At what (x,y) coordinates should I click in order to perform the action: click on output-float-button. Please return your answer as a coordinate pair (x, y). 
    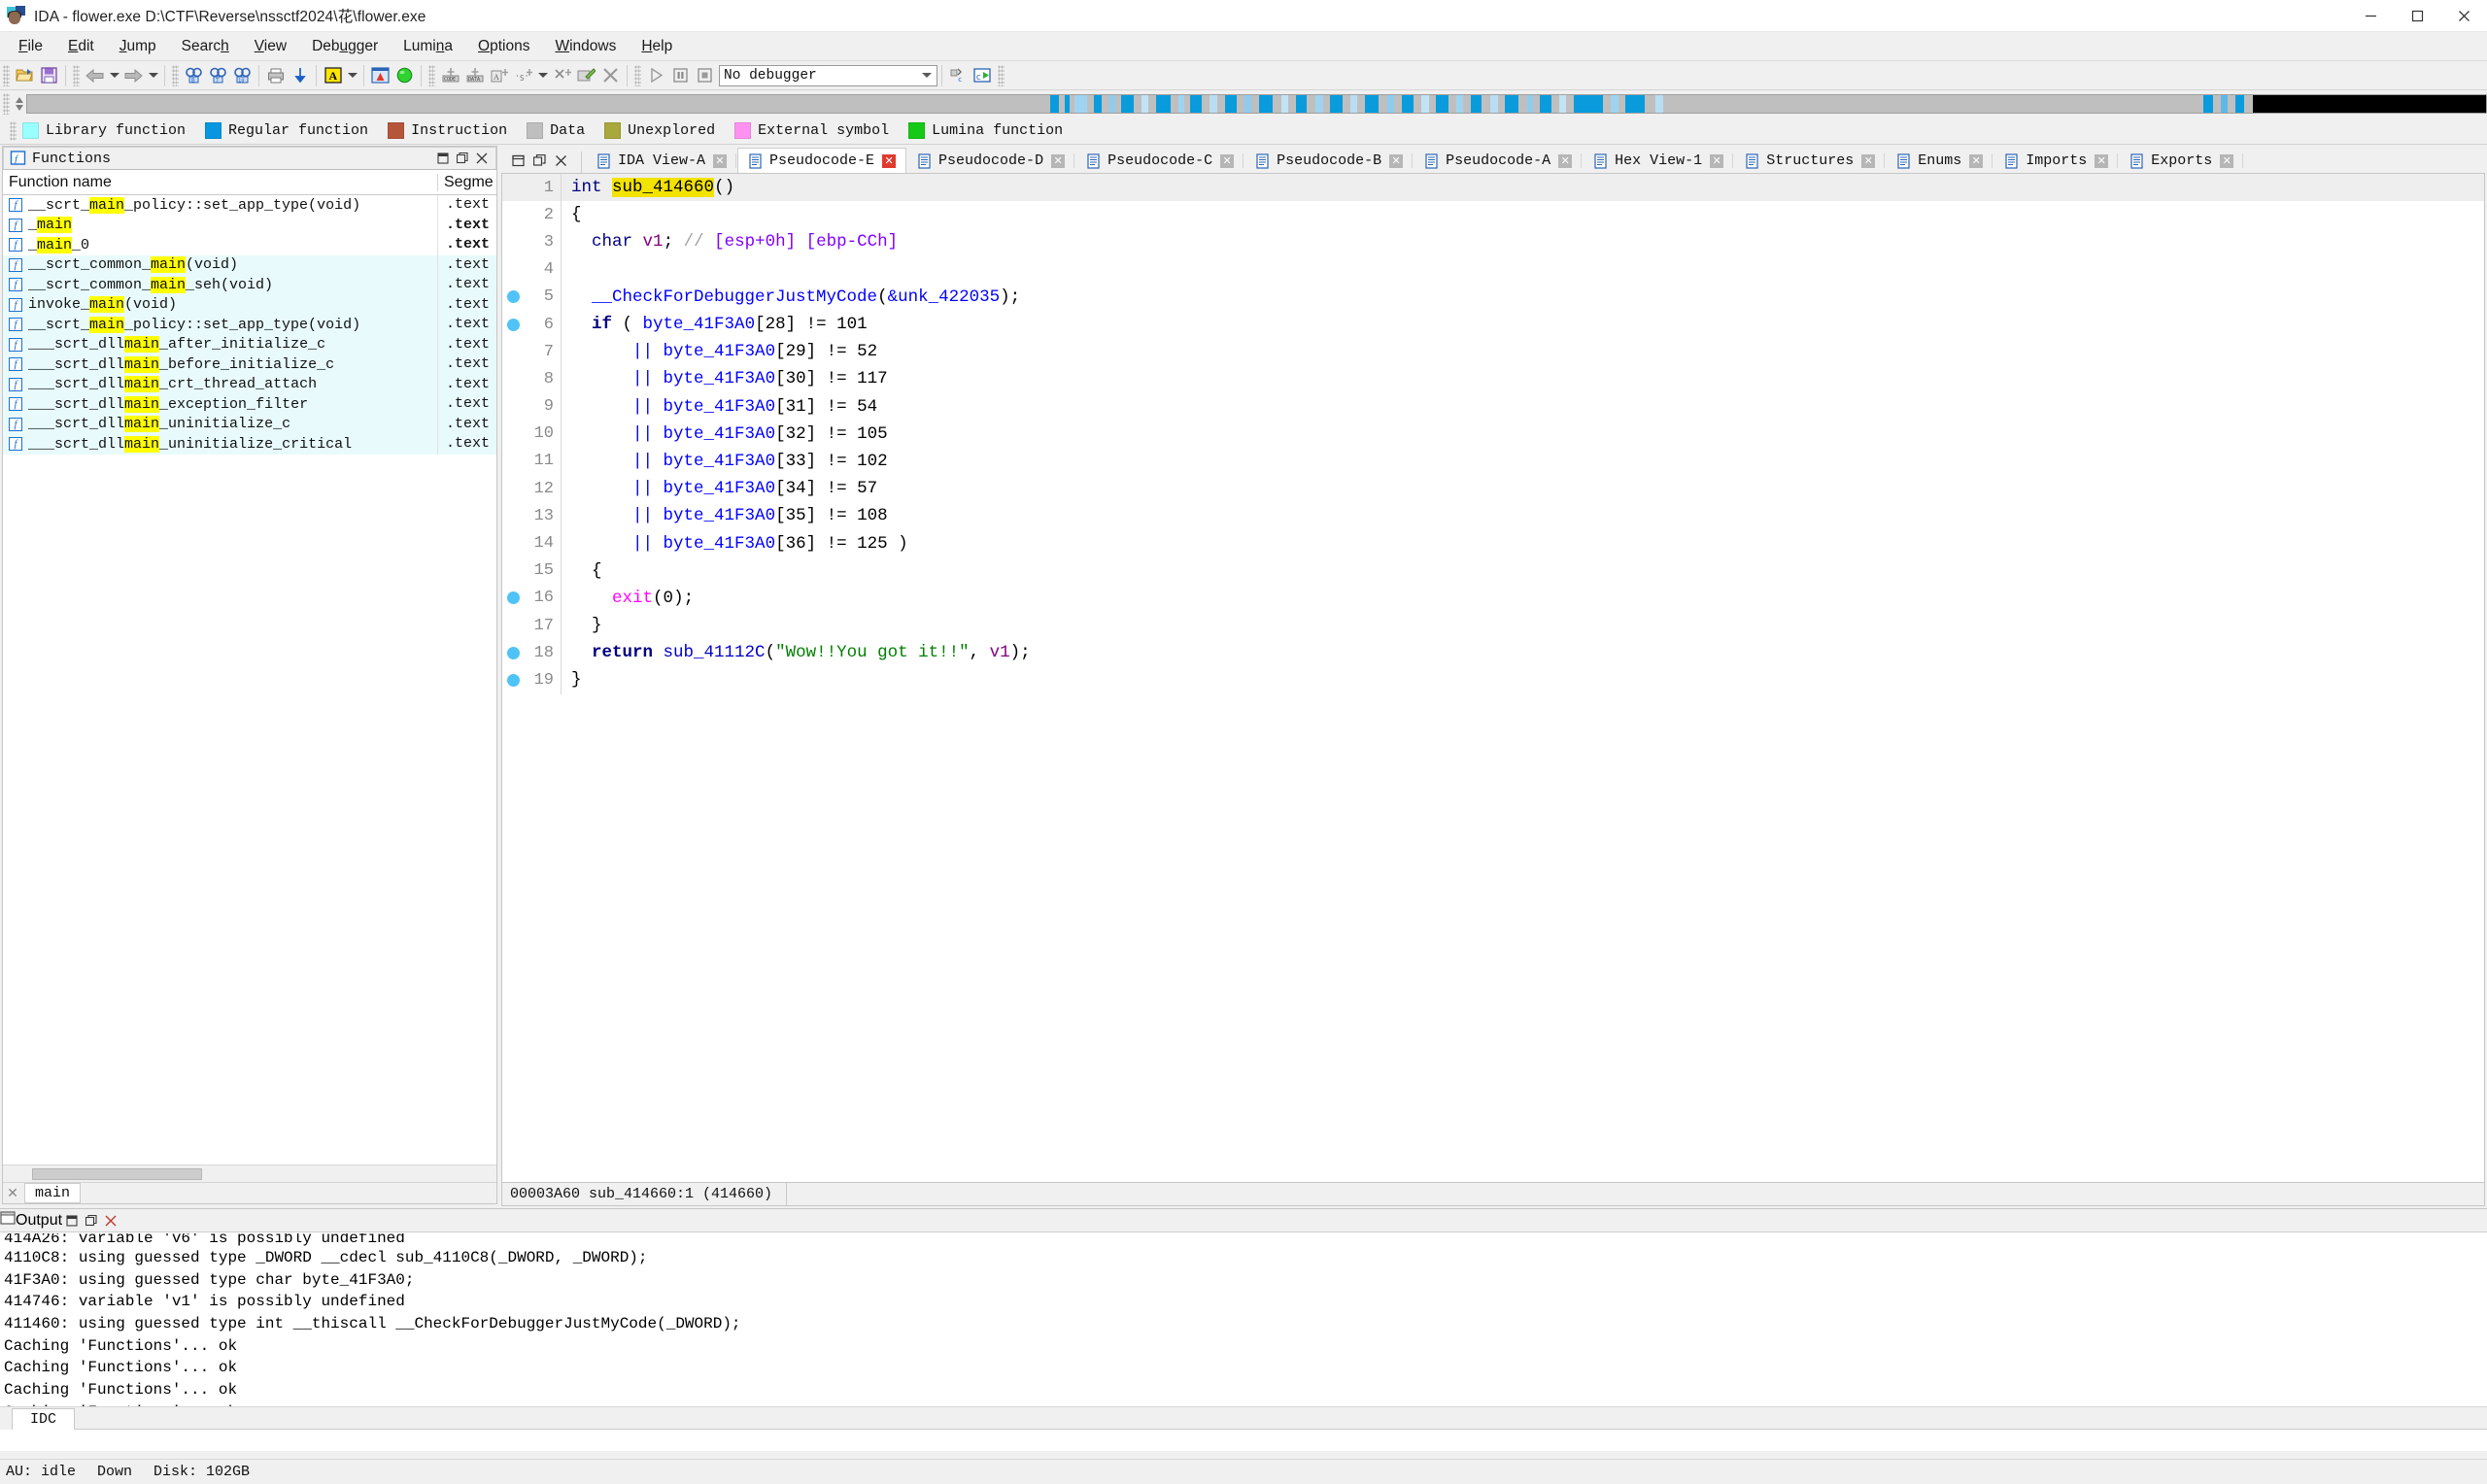
    Looking at the image, I should click on (91, 1221).